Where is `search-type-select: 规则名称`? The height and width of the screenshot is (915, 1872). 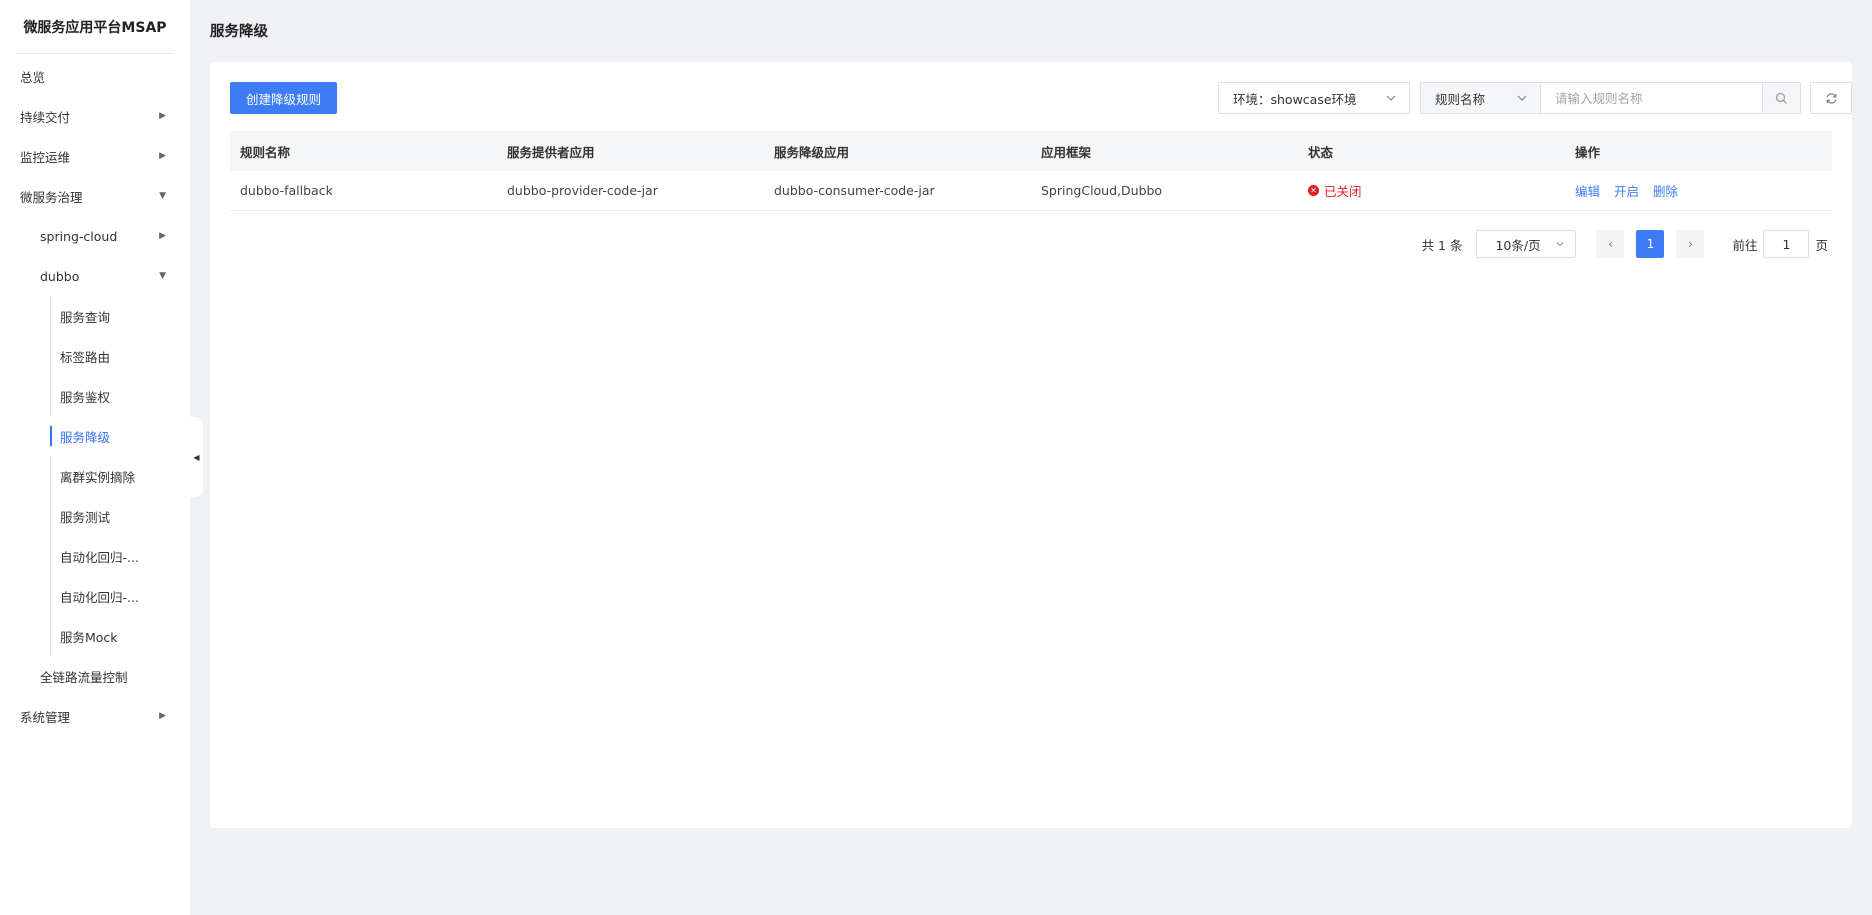 search-type-select: 规则名称 is located at coordinates (1481, 98).